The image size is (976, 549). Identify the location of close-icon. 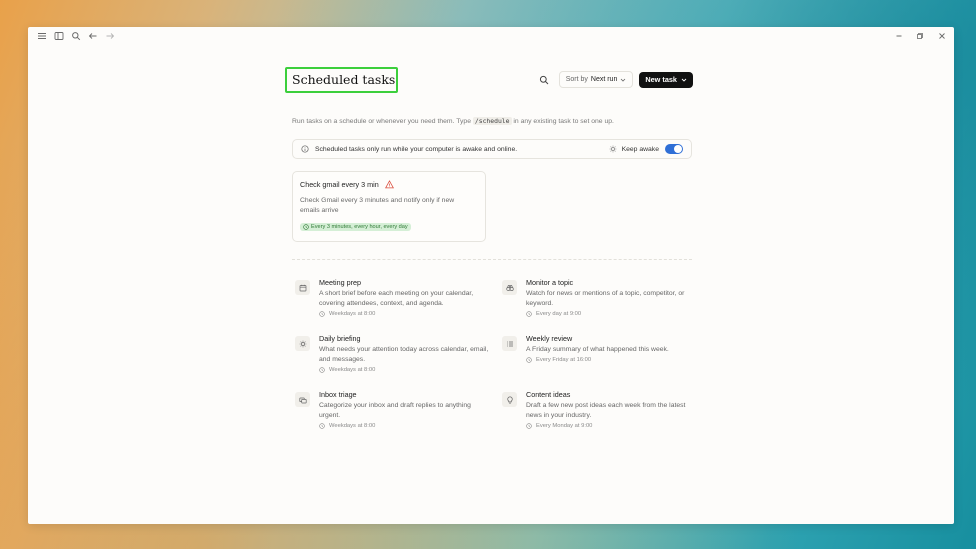
(942, 36).